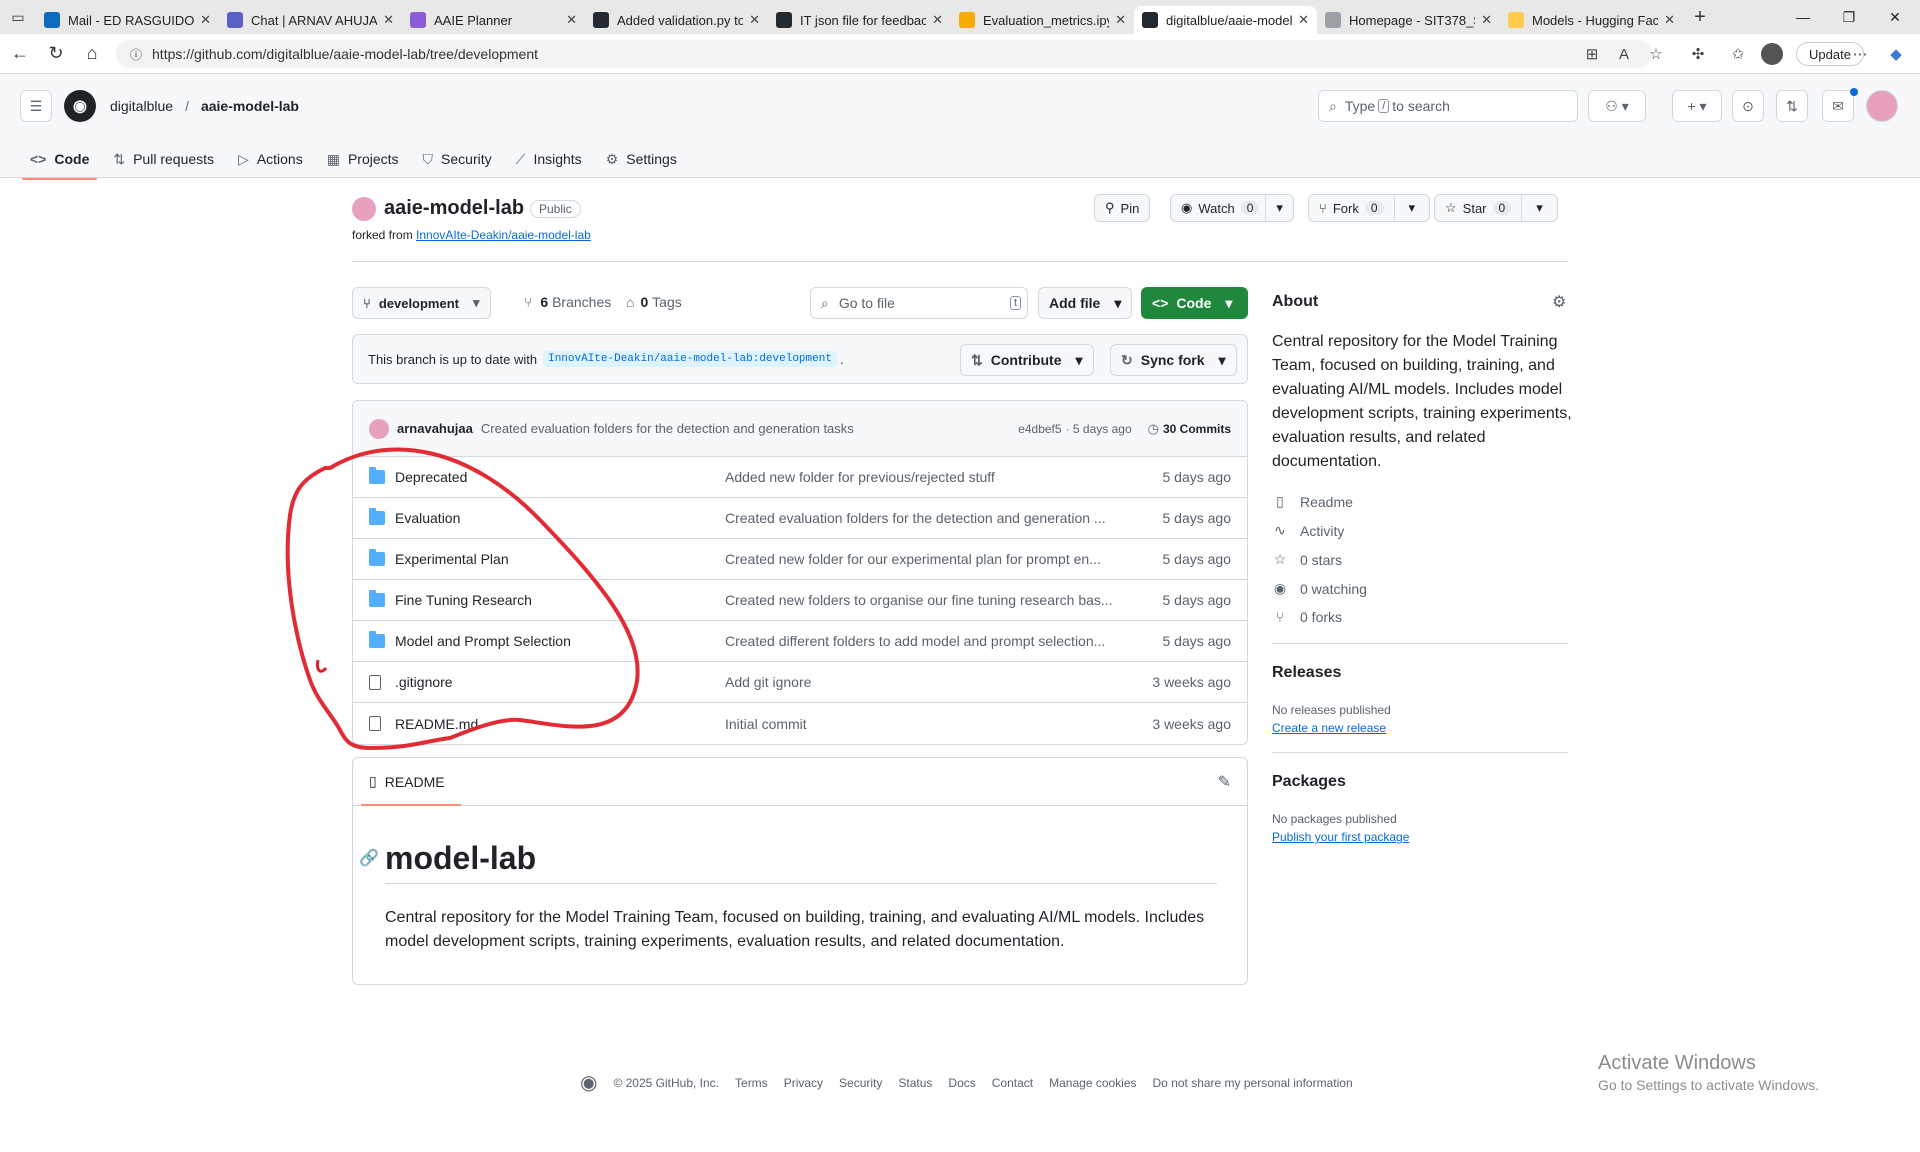 The height and width of the screenshot is (1152, 1920). Describe the element at coordinates (427, 518) in the screenshot. I see `file-name-link: Evaluation` at that location.